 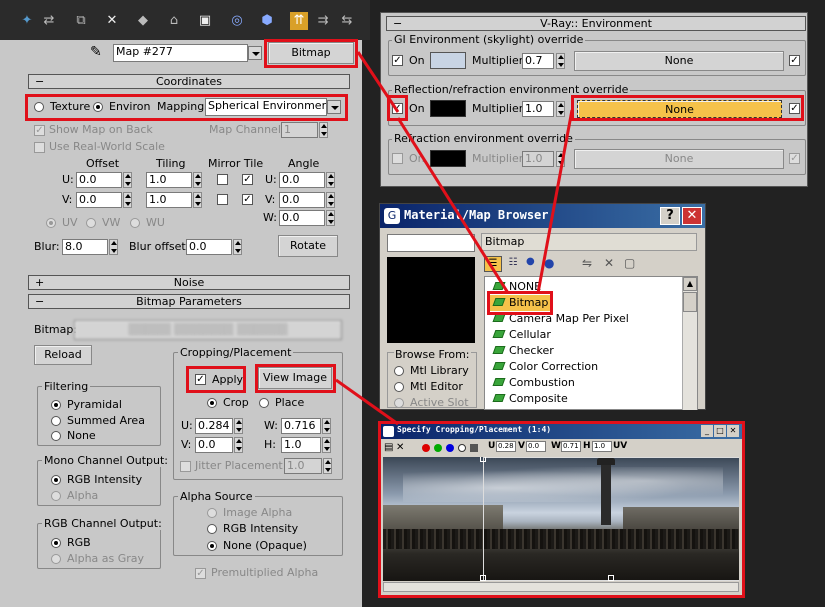 I want to click on summed-area-radio, so click(x=56, y=421).